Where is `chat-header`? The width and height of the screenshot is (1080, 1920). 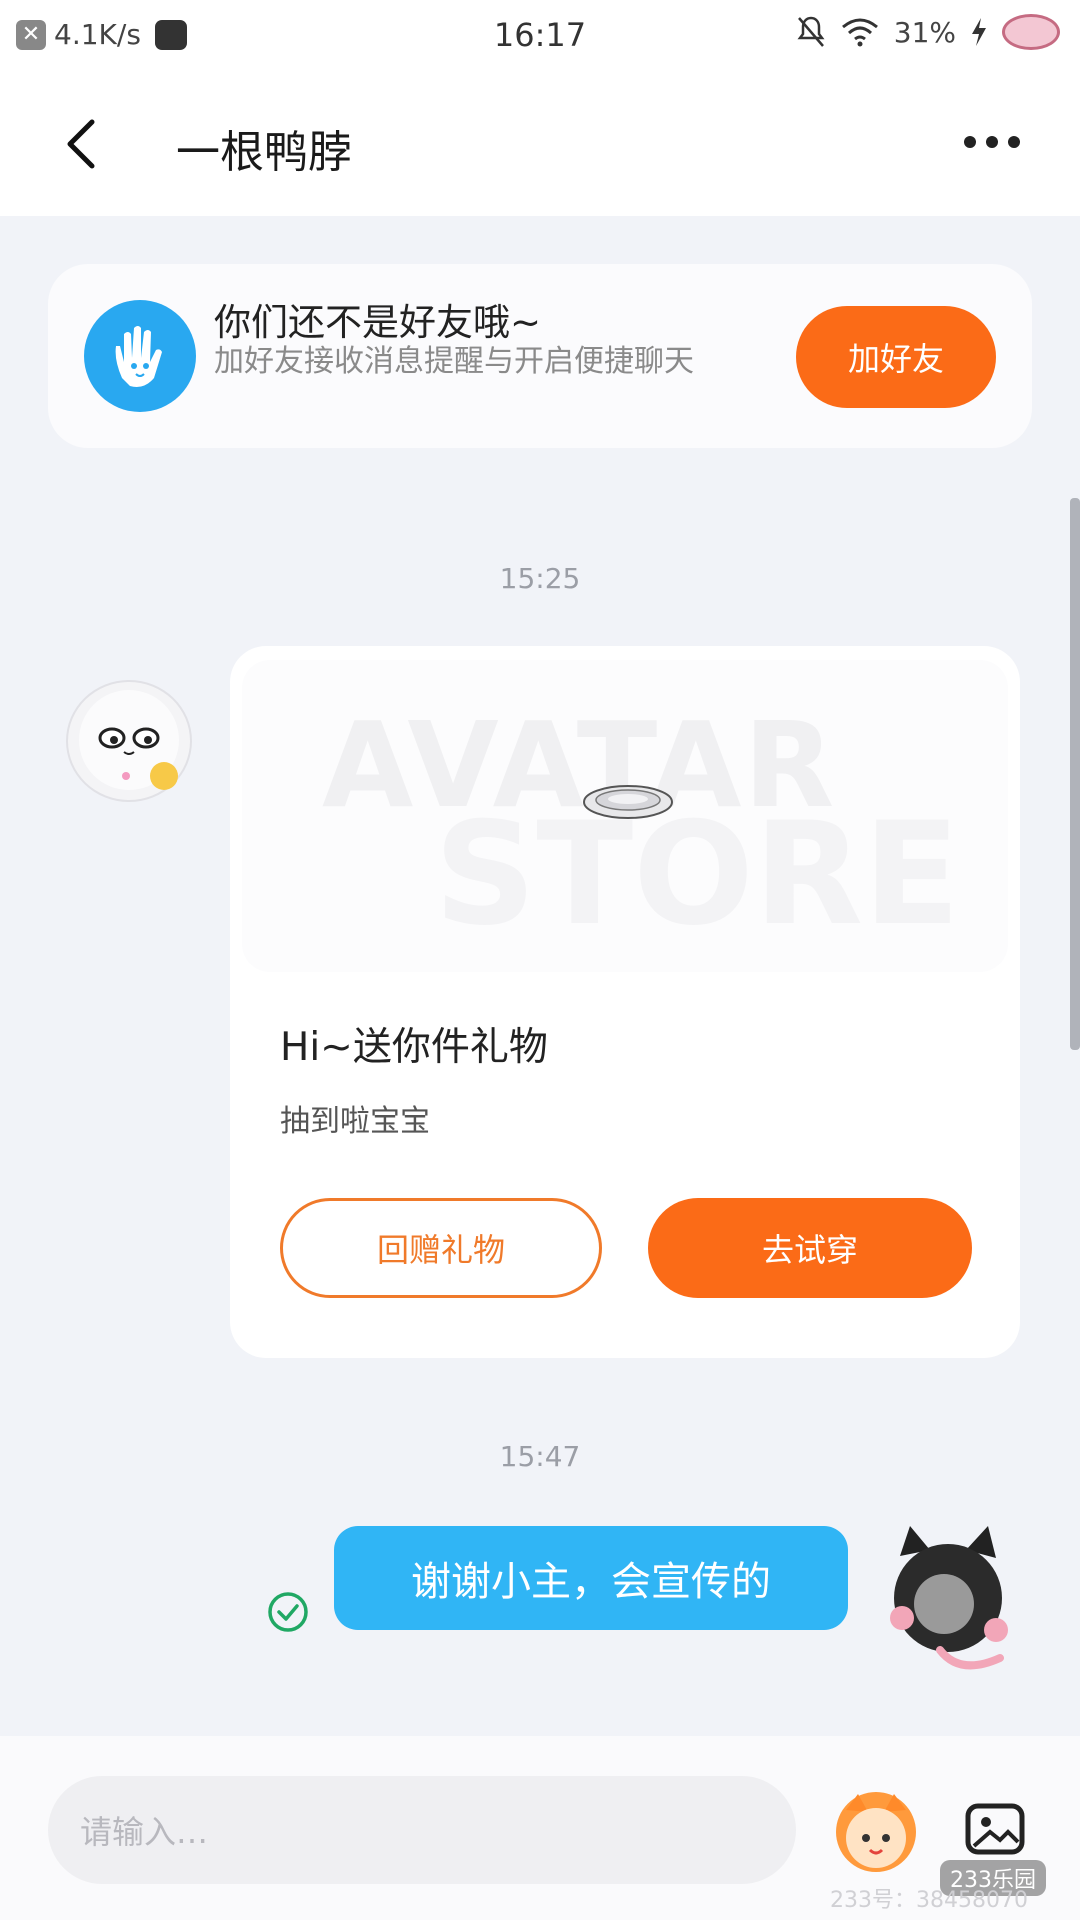 chat-header is located at coordinates (540, 143).